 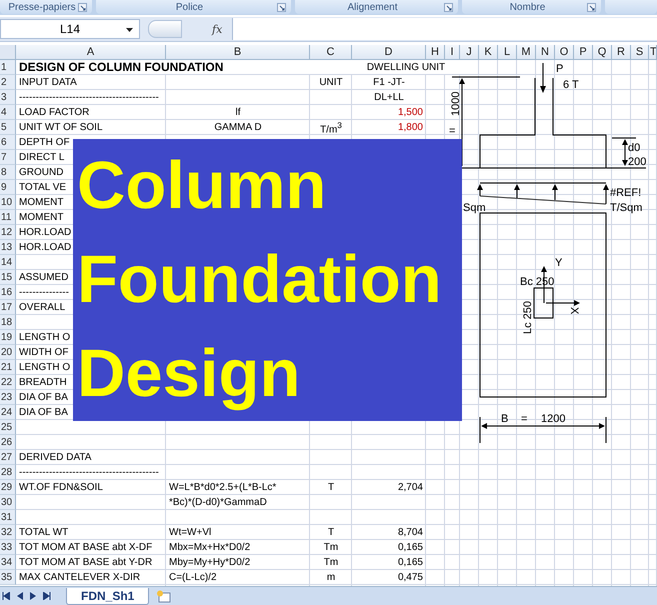 What do you see at coordinates (44, 293) in the screenshot?
I see `table-cell-text: ---------------` at bounding box center [44, 293].